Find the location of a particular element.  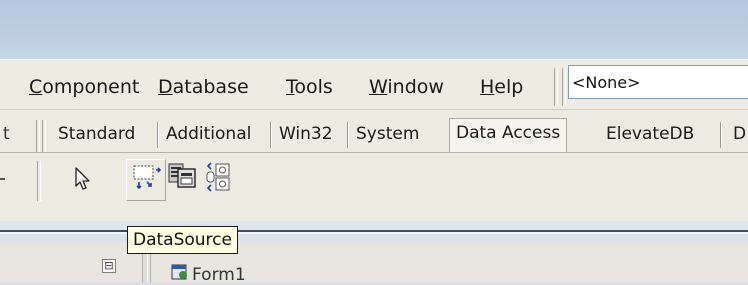

menu-tools: Tools is located at coordinates (309, 87).